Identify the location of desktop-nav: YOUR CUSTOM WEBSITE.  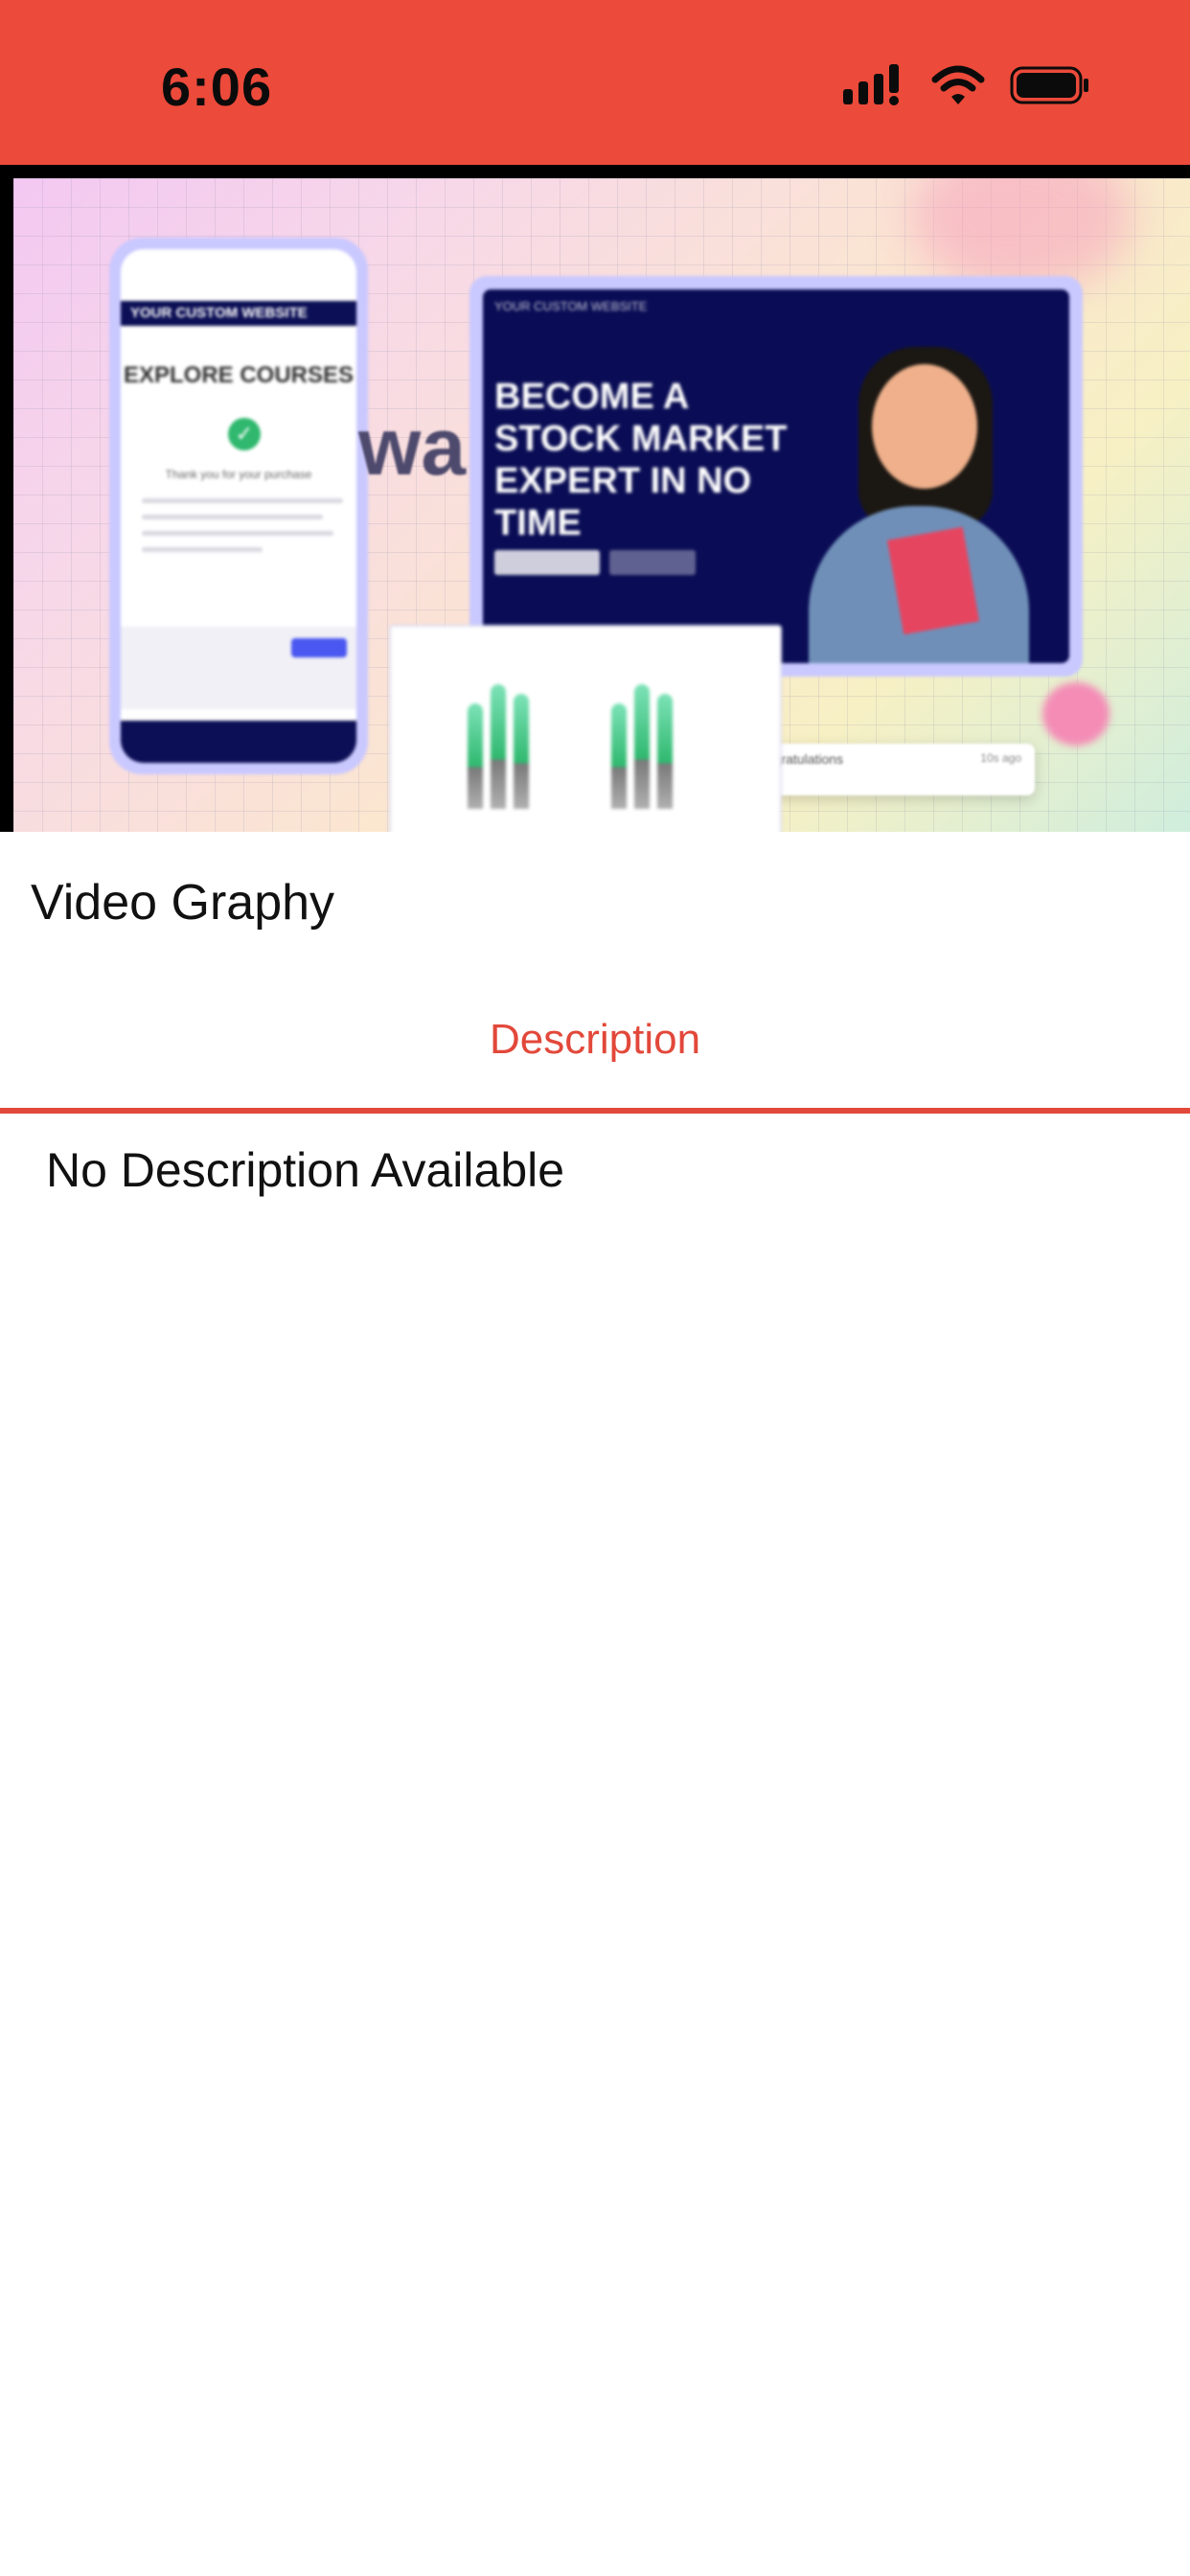
(571, 306).